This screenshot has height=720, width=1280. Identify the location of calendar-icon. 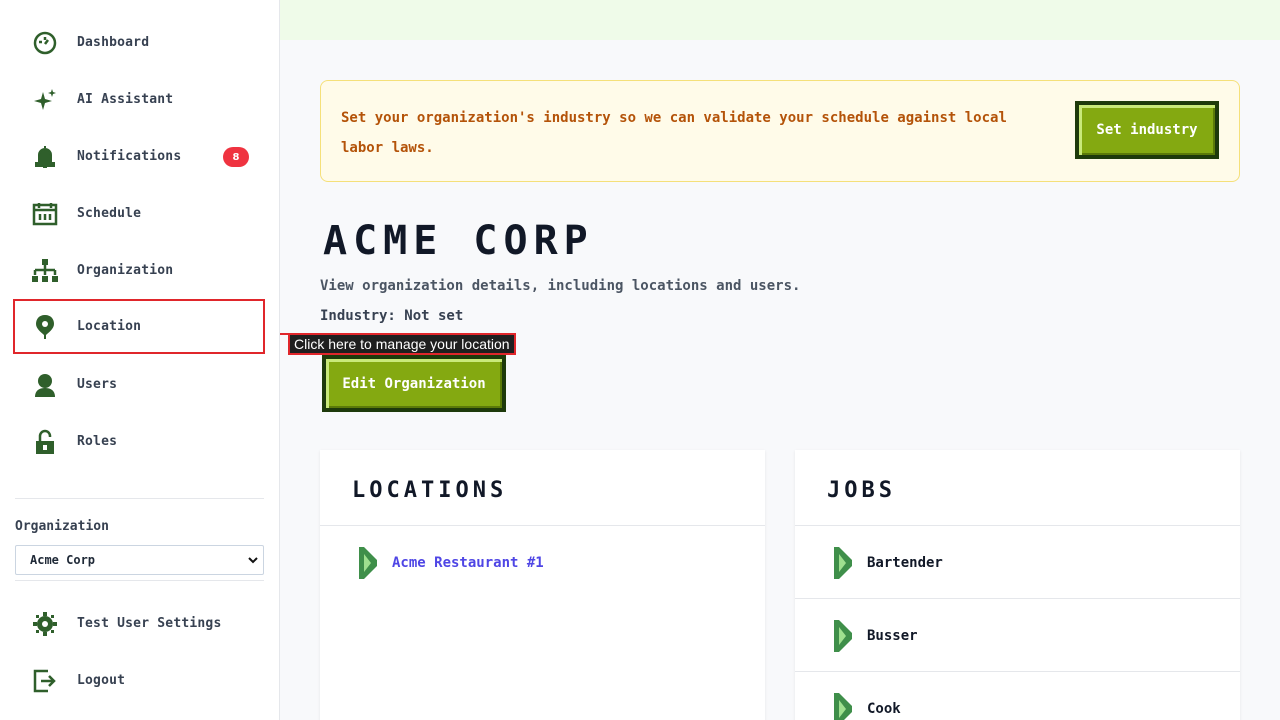
(45, 214).